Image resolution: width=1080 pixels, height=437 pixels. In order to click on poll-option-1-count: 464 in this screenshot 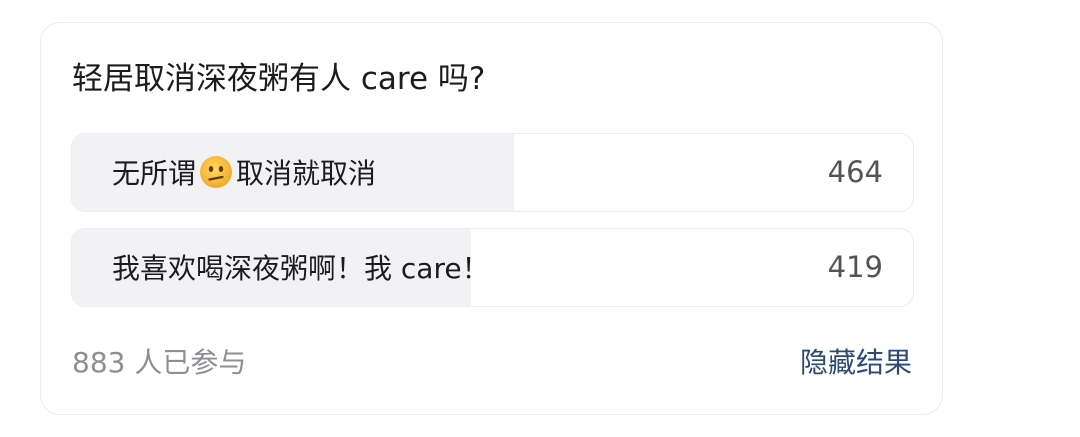, I will do `click(855, 172)`.